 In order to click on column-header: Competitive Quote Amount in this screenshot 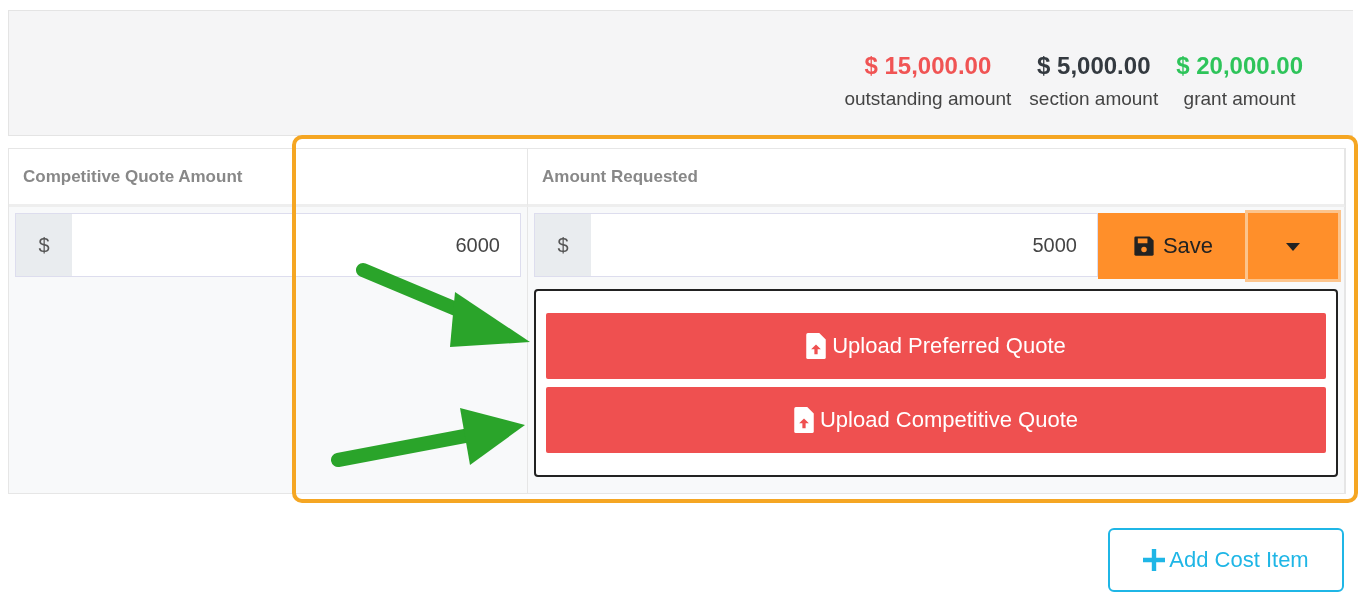, I will do `click(133, 176)`.